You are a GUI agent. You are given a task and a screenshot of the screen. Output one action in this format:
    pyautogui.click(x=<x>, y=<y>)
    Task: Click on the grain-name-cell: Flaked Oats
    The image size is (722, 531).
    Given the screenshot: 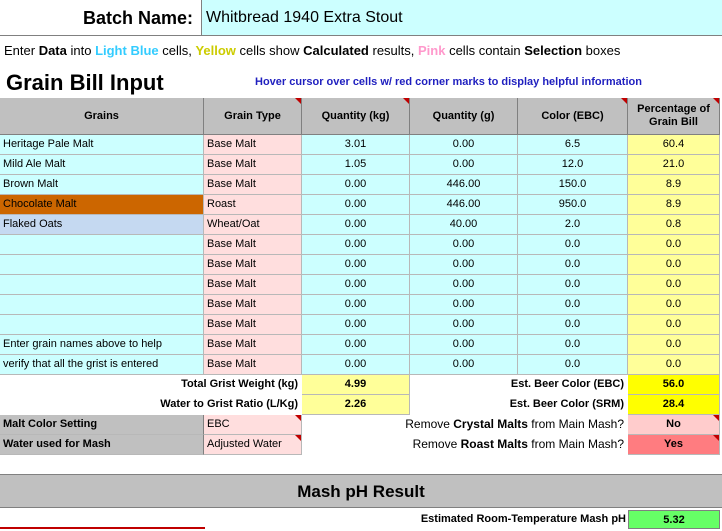 What is the action you would take?
    pyautogui.click(x=102, y=225)
    